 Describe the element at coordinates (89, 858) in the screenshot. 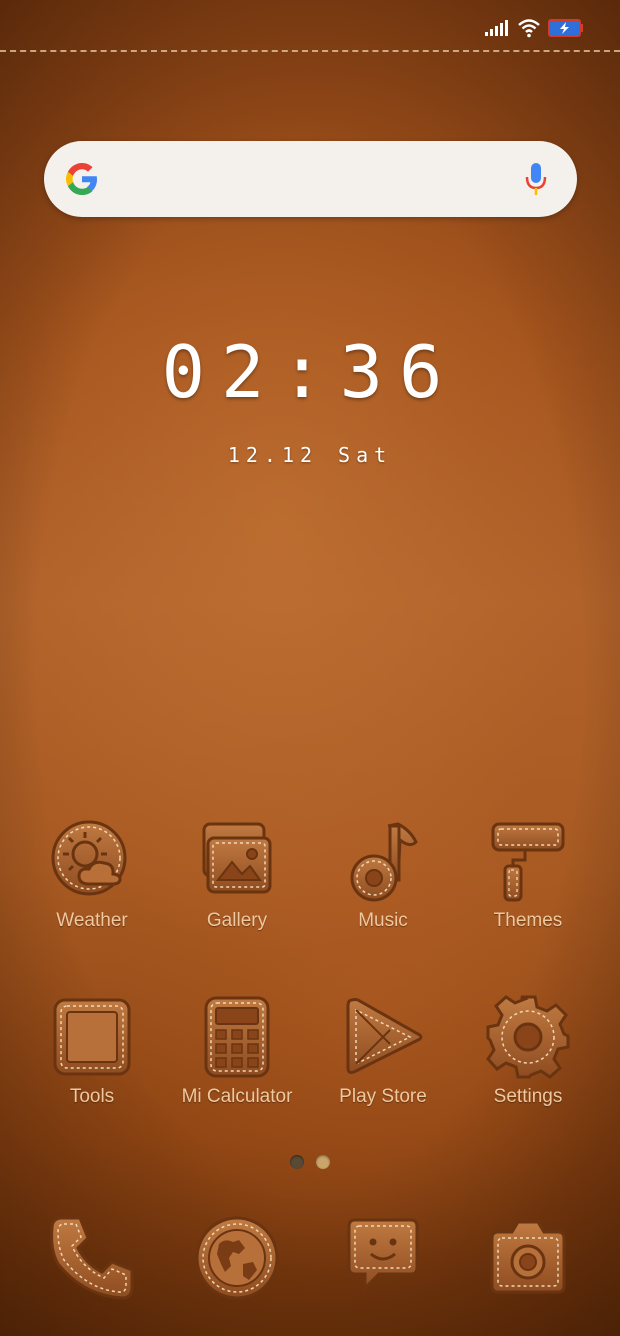

I see `weather-icon` at that location.